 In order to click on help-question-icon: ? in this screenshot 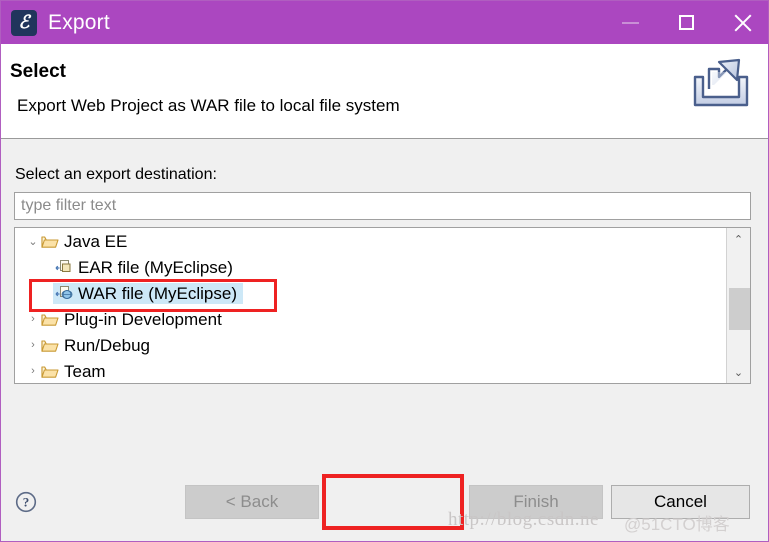, I will do `click(26, 502)`.